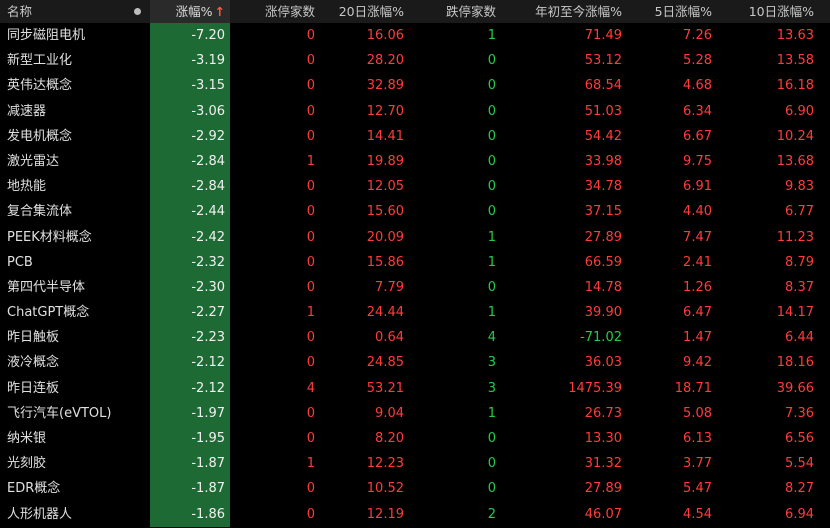 The width and height of the screenshot is (830, 528). Describe the element at coordinates (46, 287) in the screenshot. I see `cell-name: 第四代半导体` at that location.